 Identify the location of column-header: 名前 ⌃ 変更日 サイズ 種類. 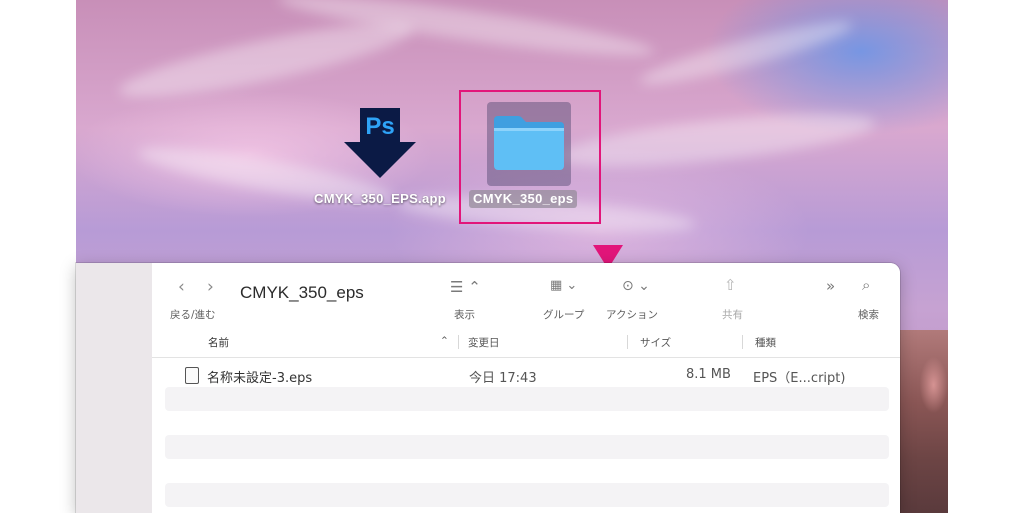
(526, 342).